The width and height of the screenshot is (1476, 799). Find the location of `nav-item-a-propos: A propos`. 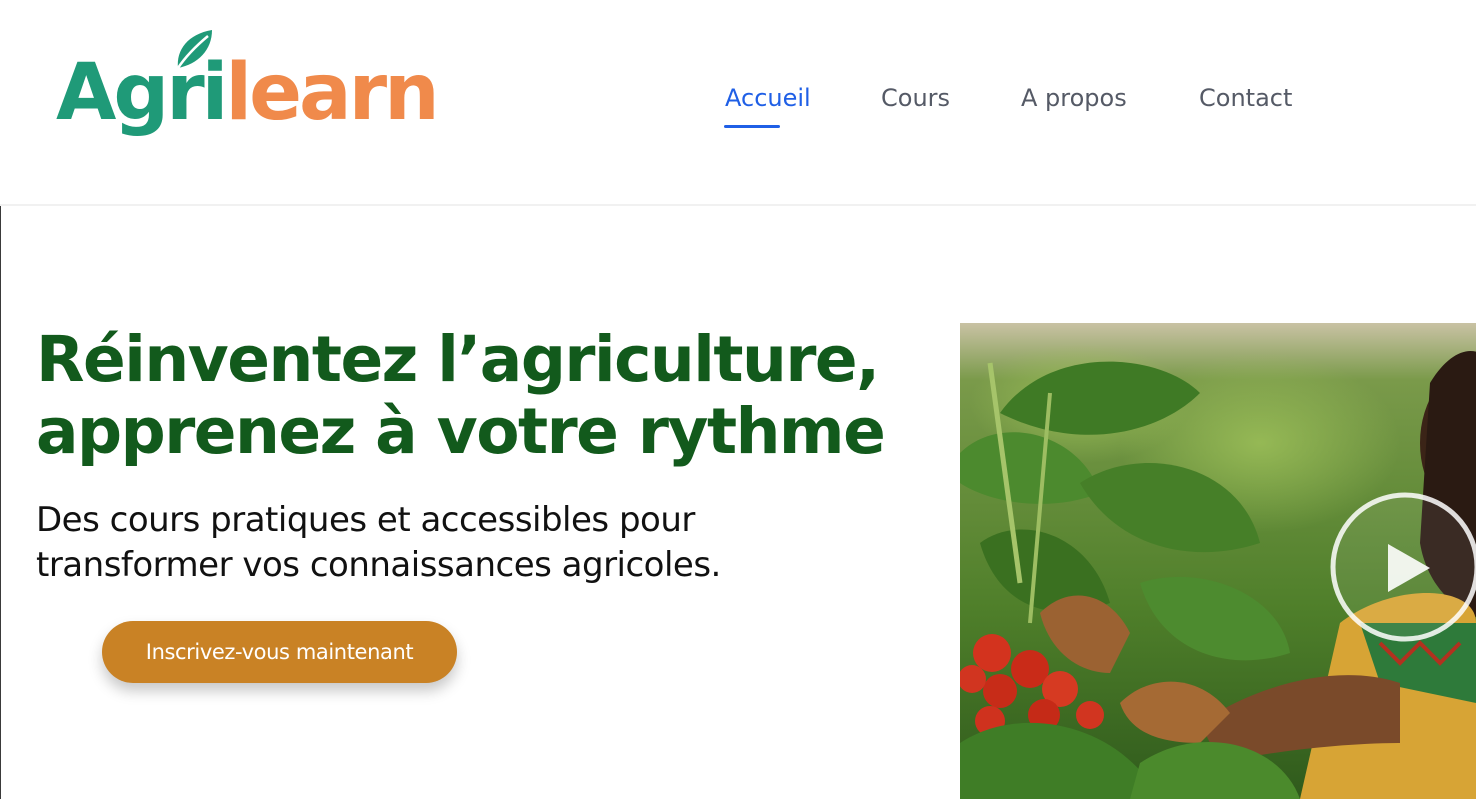

nav-item-a-propos: A propos is located at coordinates (1074, 98).